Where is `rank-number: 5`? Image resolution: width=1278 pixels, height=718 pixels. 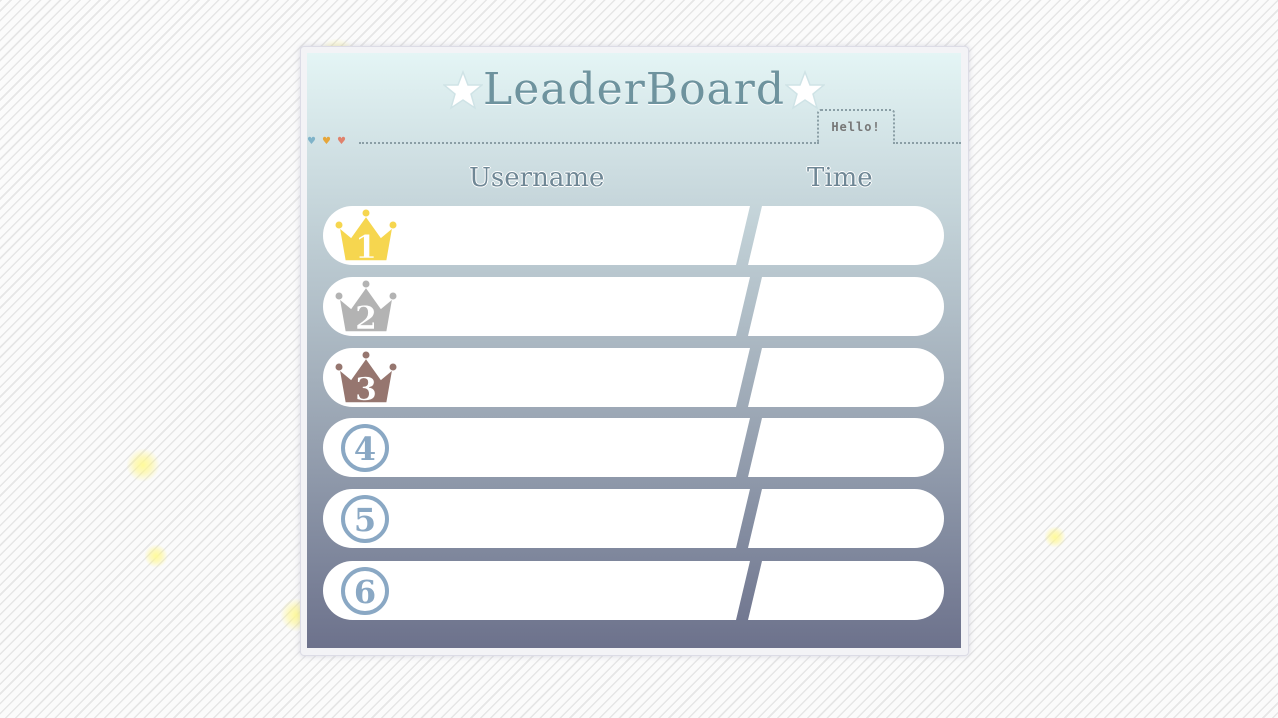 rank-number: 5 is located at coordinates (365, 520).